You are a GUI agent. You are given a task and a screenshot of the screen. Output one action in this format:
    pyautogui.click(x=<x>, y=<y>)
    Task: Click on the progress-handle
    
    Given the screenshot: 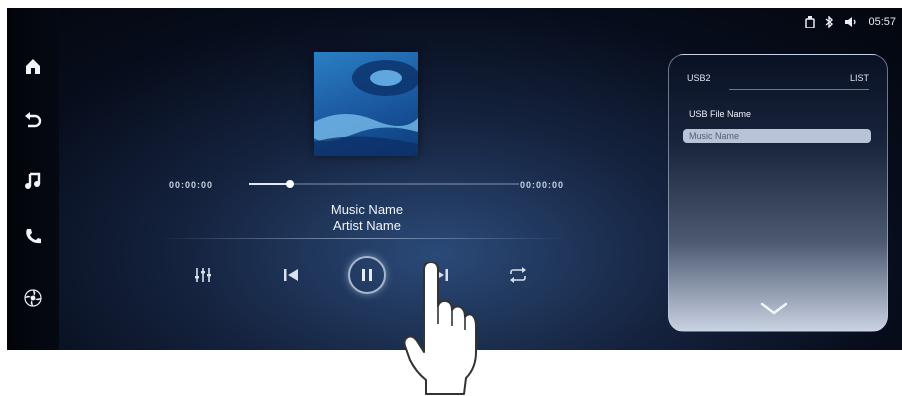 What is the action you would take?
    pyautogui.click(x=289, y=184)
    